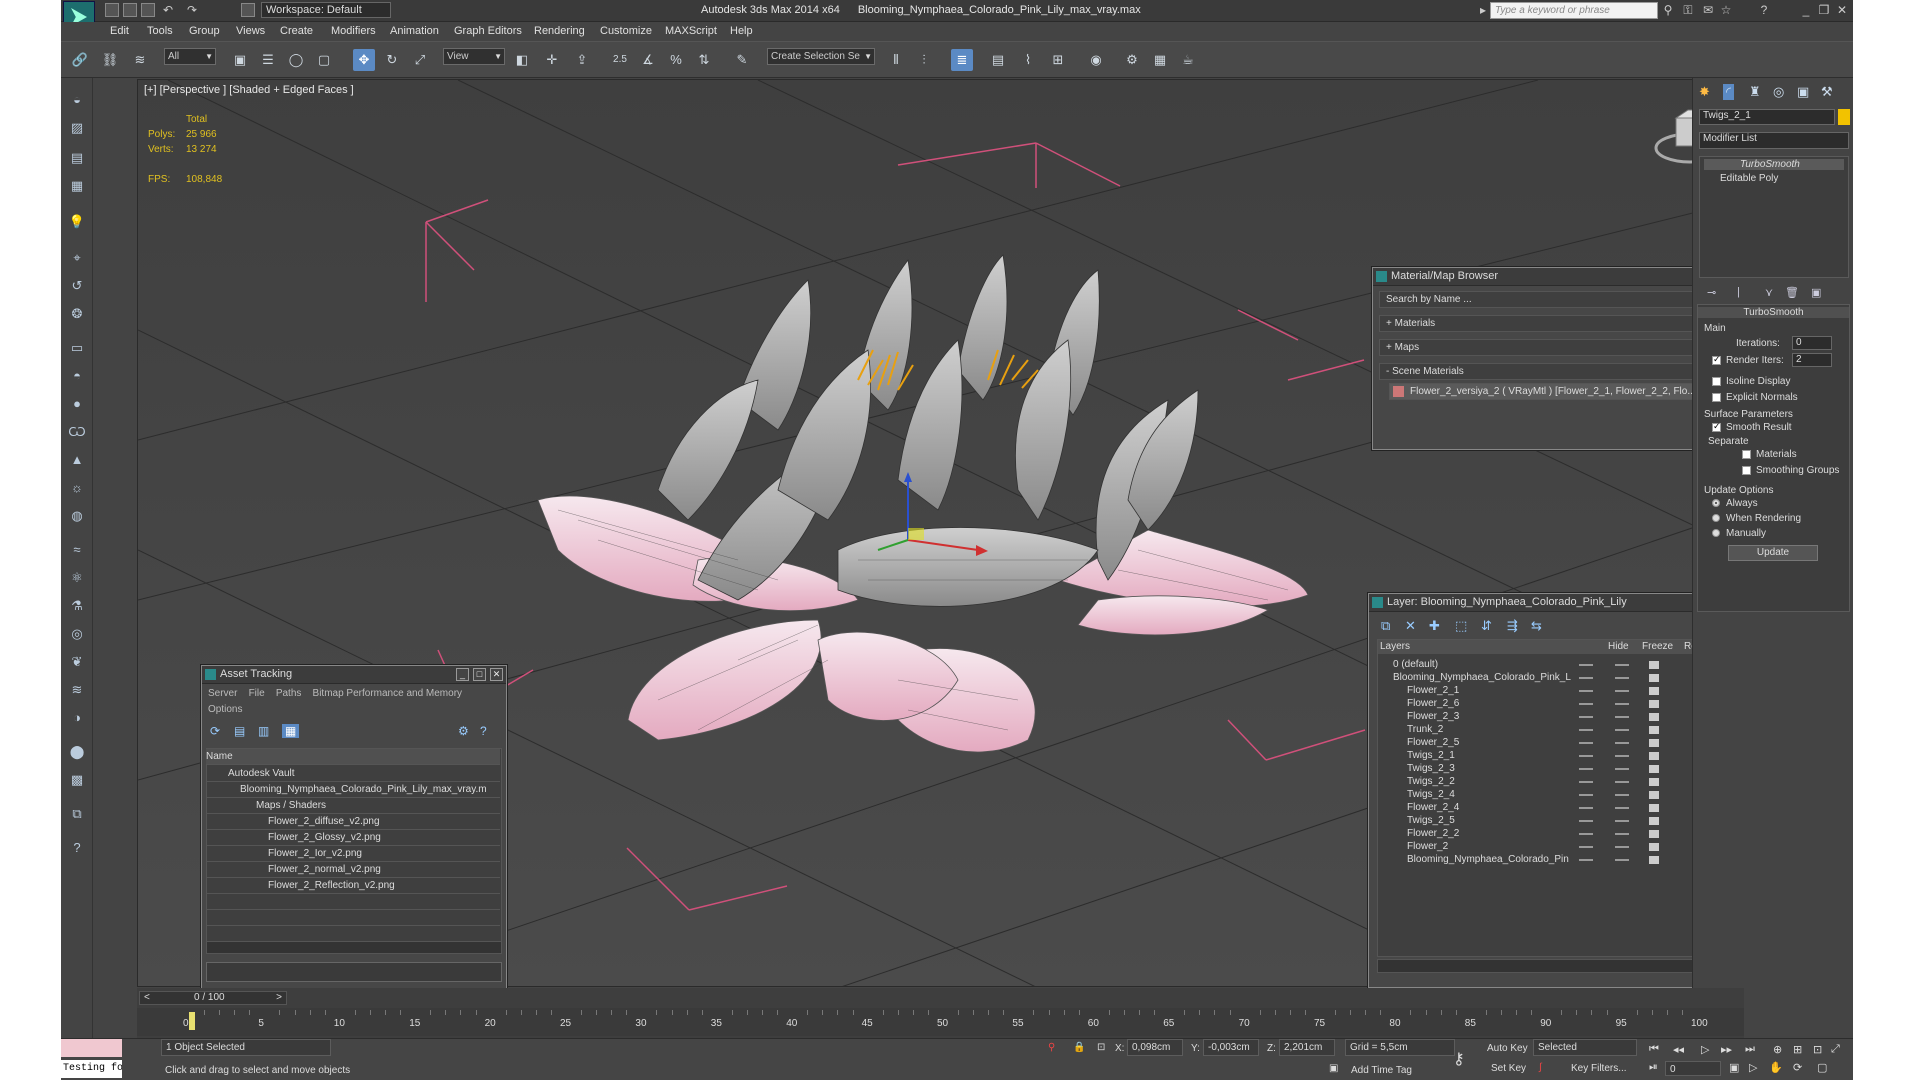  I want to click on flask-icon: ⚗, so click(77, 606).